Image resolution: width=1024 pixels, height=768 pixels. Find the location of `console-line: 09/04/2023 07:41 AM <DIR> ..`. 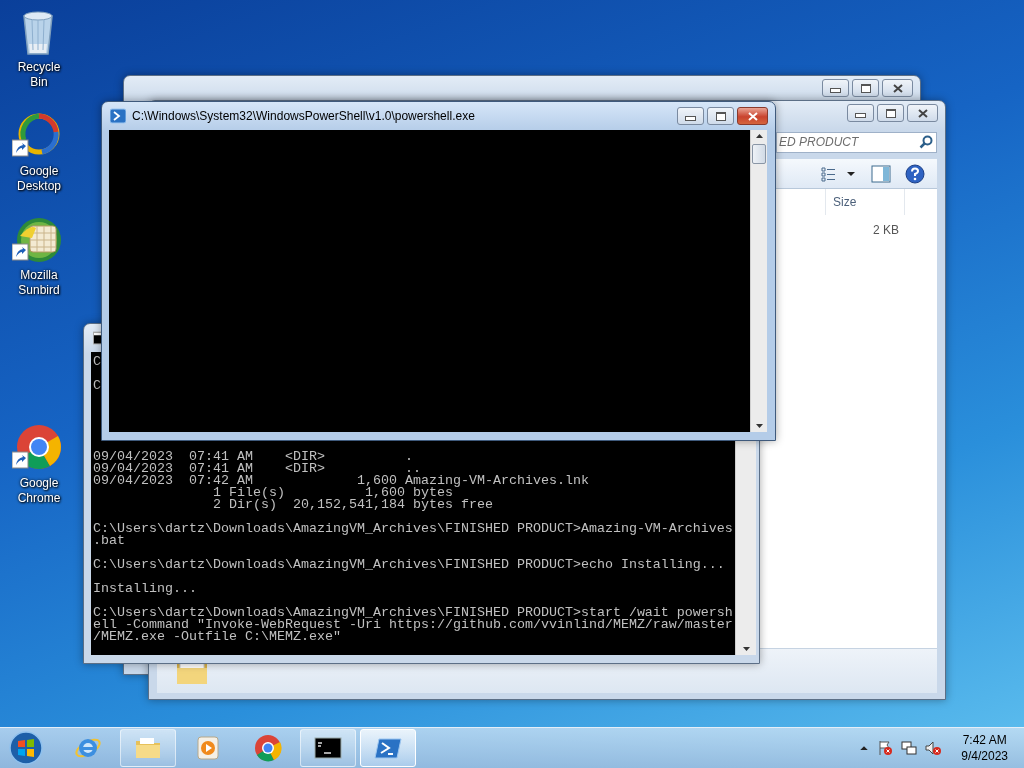

console-line: 09/04/2023 07:41 AM <DIR> .. is located at coordinates (257, 469).